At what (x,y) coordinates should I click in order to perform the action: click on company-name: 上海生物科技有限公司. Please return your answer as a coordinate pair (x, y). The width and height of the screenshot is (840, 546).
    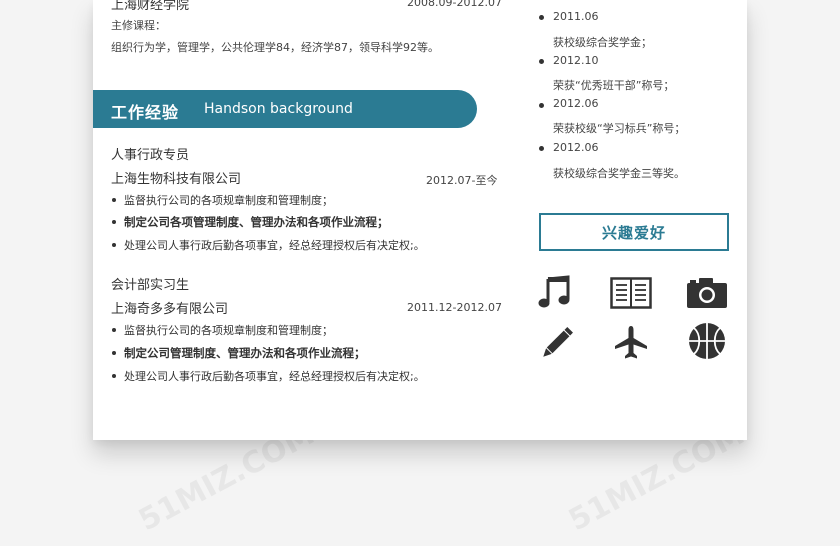
    Looking at the image, I should click on (176, 179).